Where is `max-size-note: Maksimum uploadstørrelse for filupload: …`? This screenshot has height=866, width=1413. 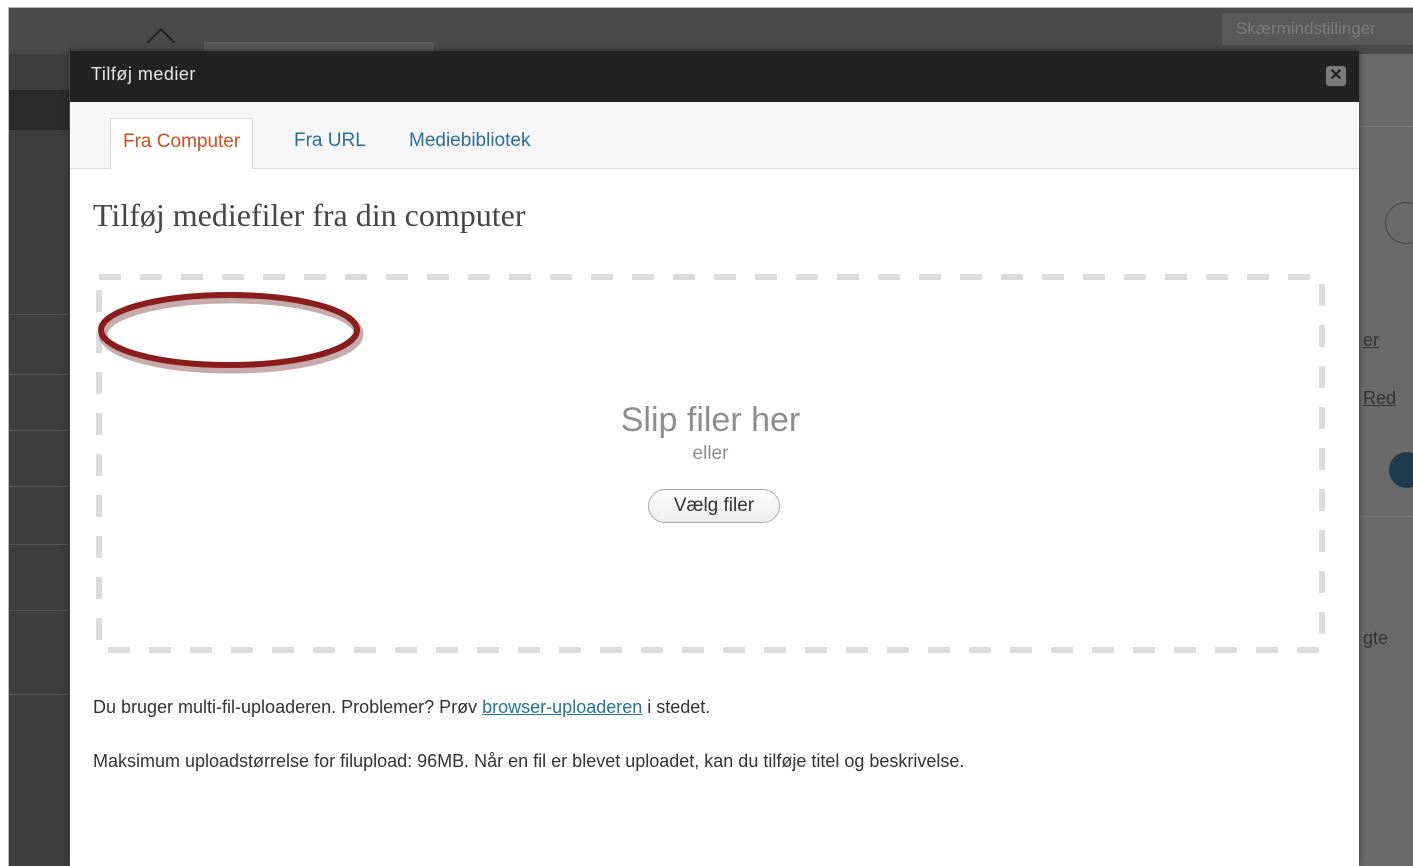
max-size-note: Maksimum uploadstørrelse for filupload: … is located at coordinates (529, 761).